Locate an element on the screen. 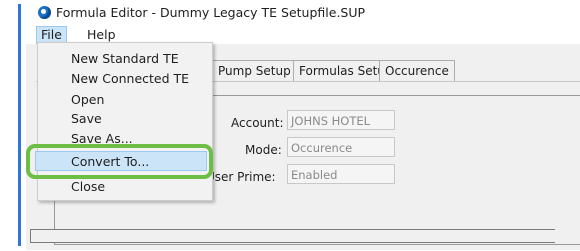  menu-item-save: Save is located at coordinates (86, 118).